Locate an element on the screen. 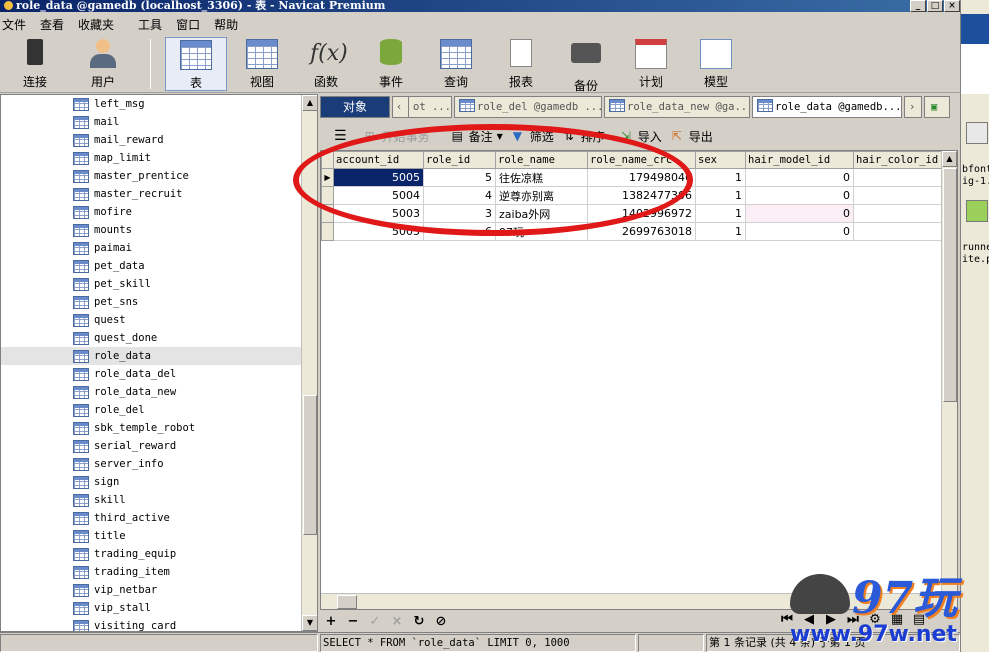 The image size is (989, 652). cell-role-id: 5 is located at coordinates (459, 177).